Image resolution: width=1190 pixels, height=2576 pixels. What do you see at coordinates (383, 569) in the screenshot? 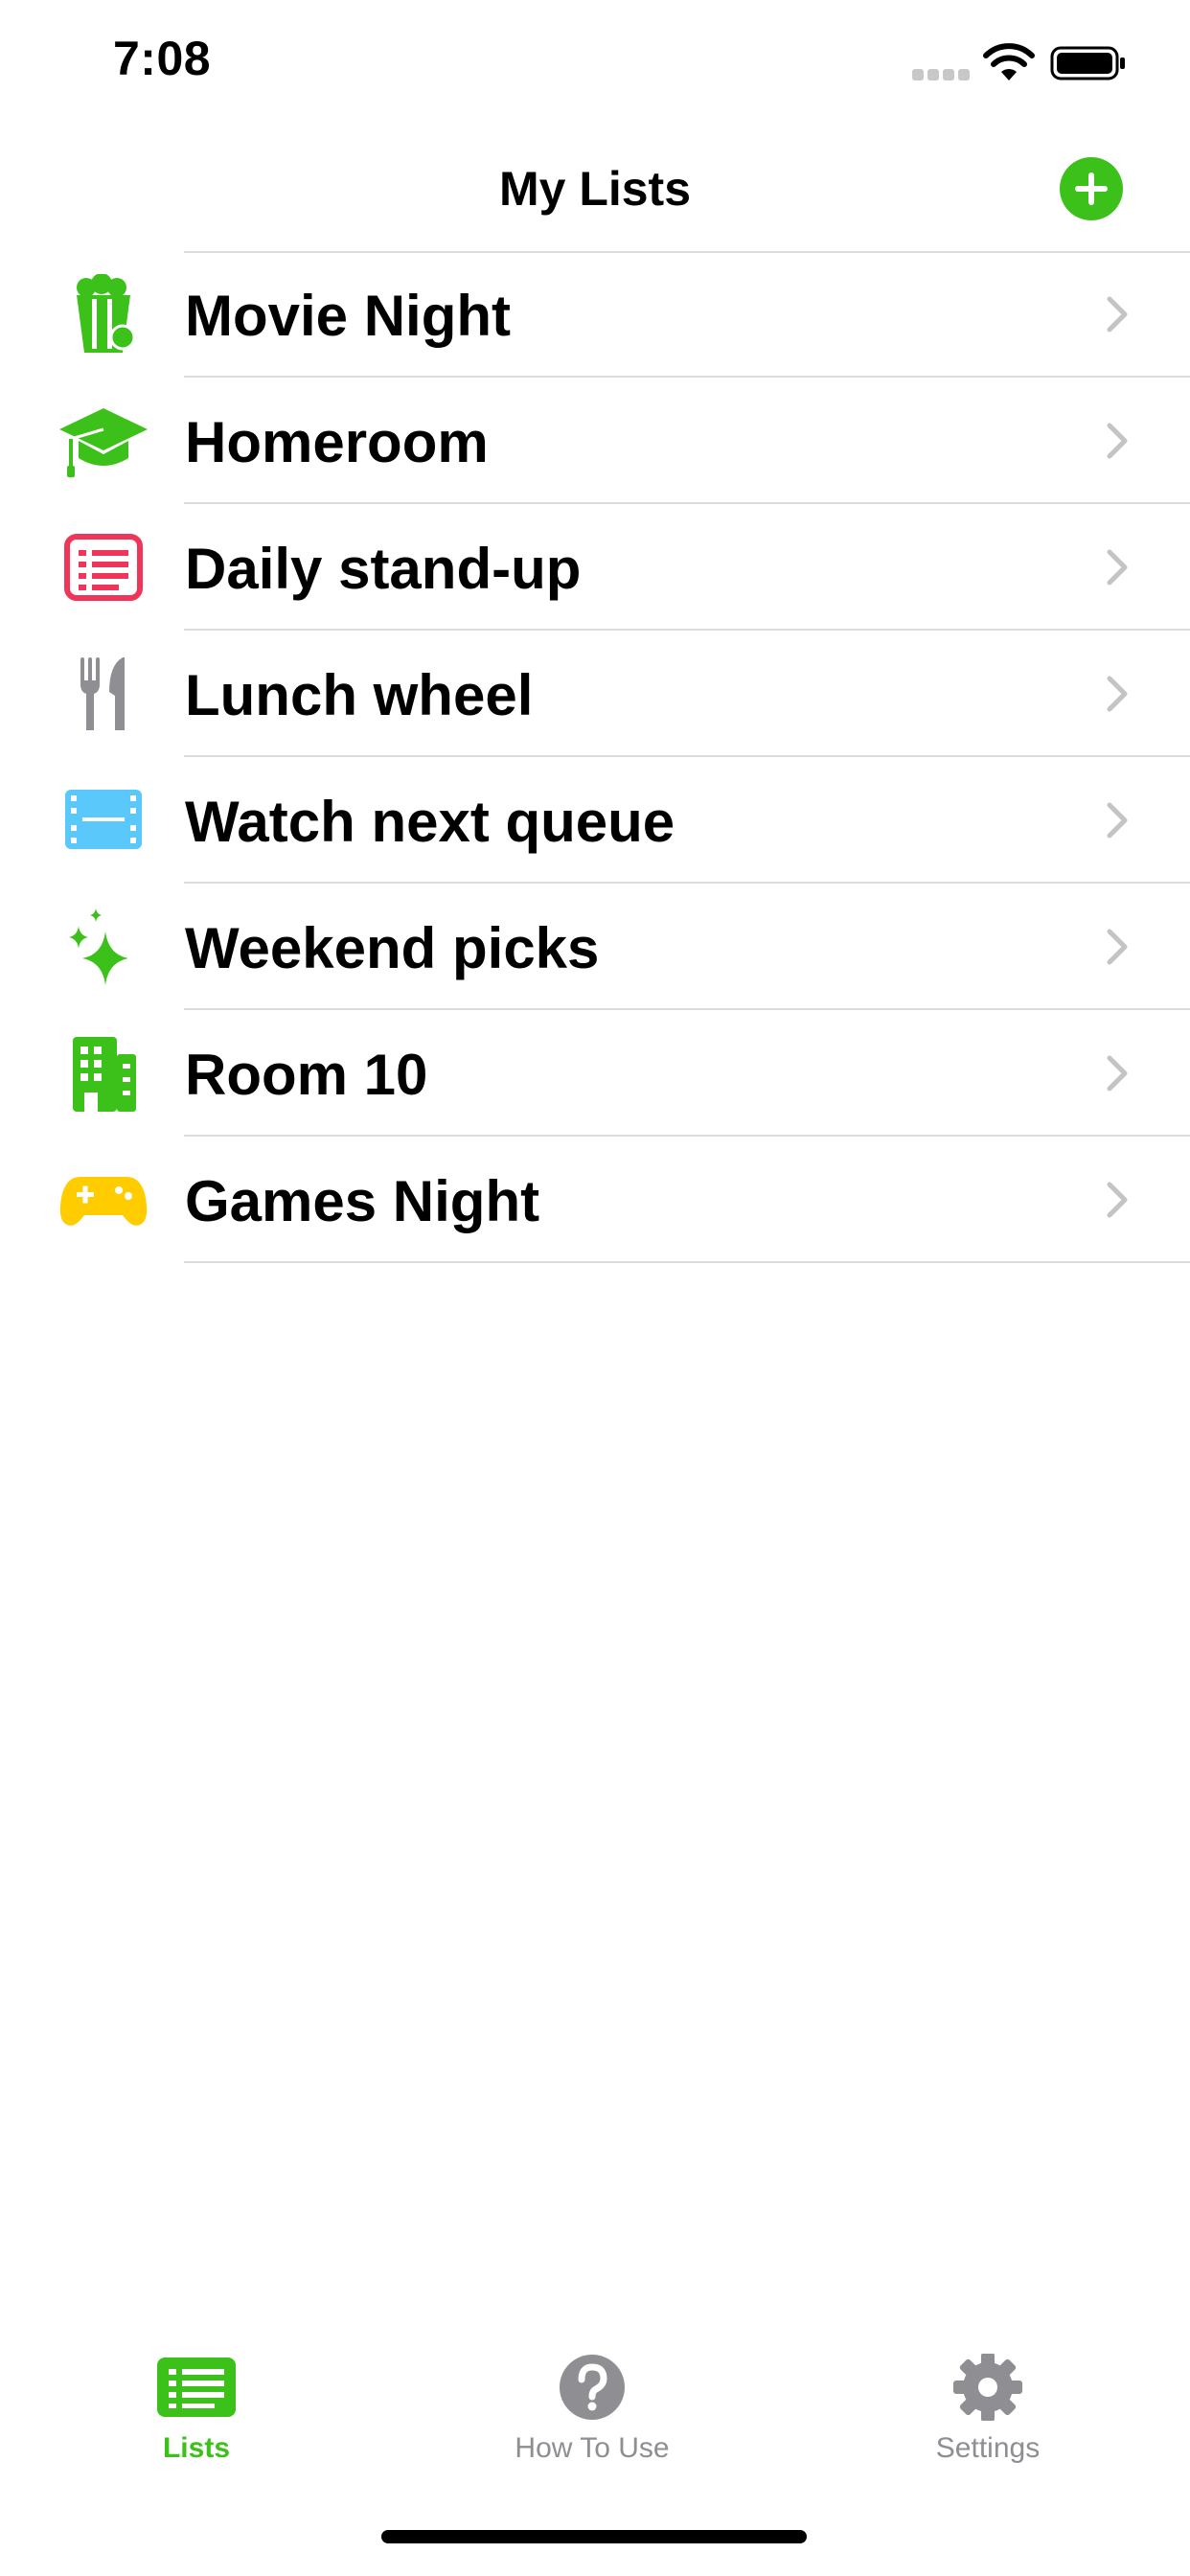
I see `list-item-label: Daily stand-up` at bounding box center [383, 569].